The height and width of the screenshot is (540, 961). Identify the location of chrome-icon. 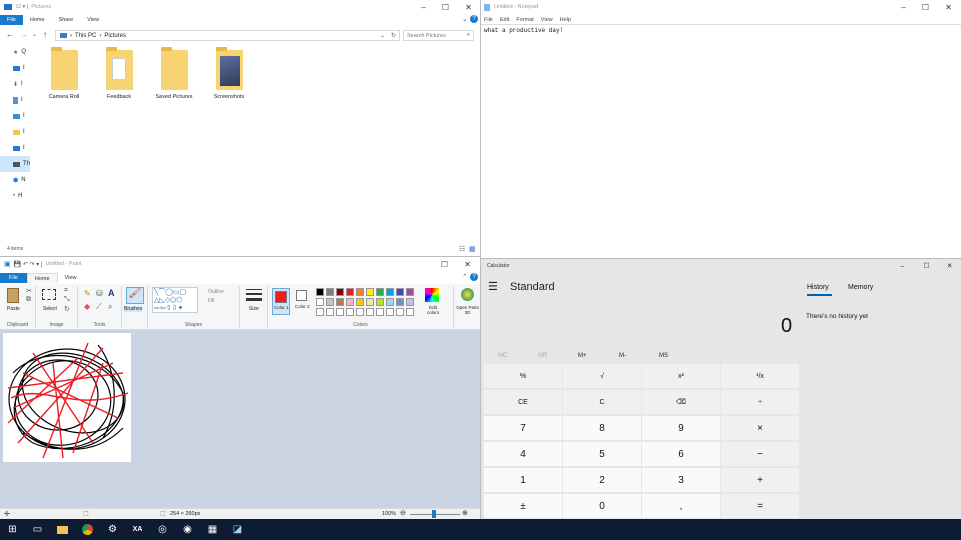
(87, 529).